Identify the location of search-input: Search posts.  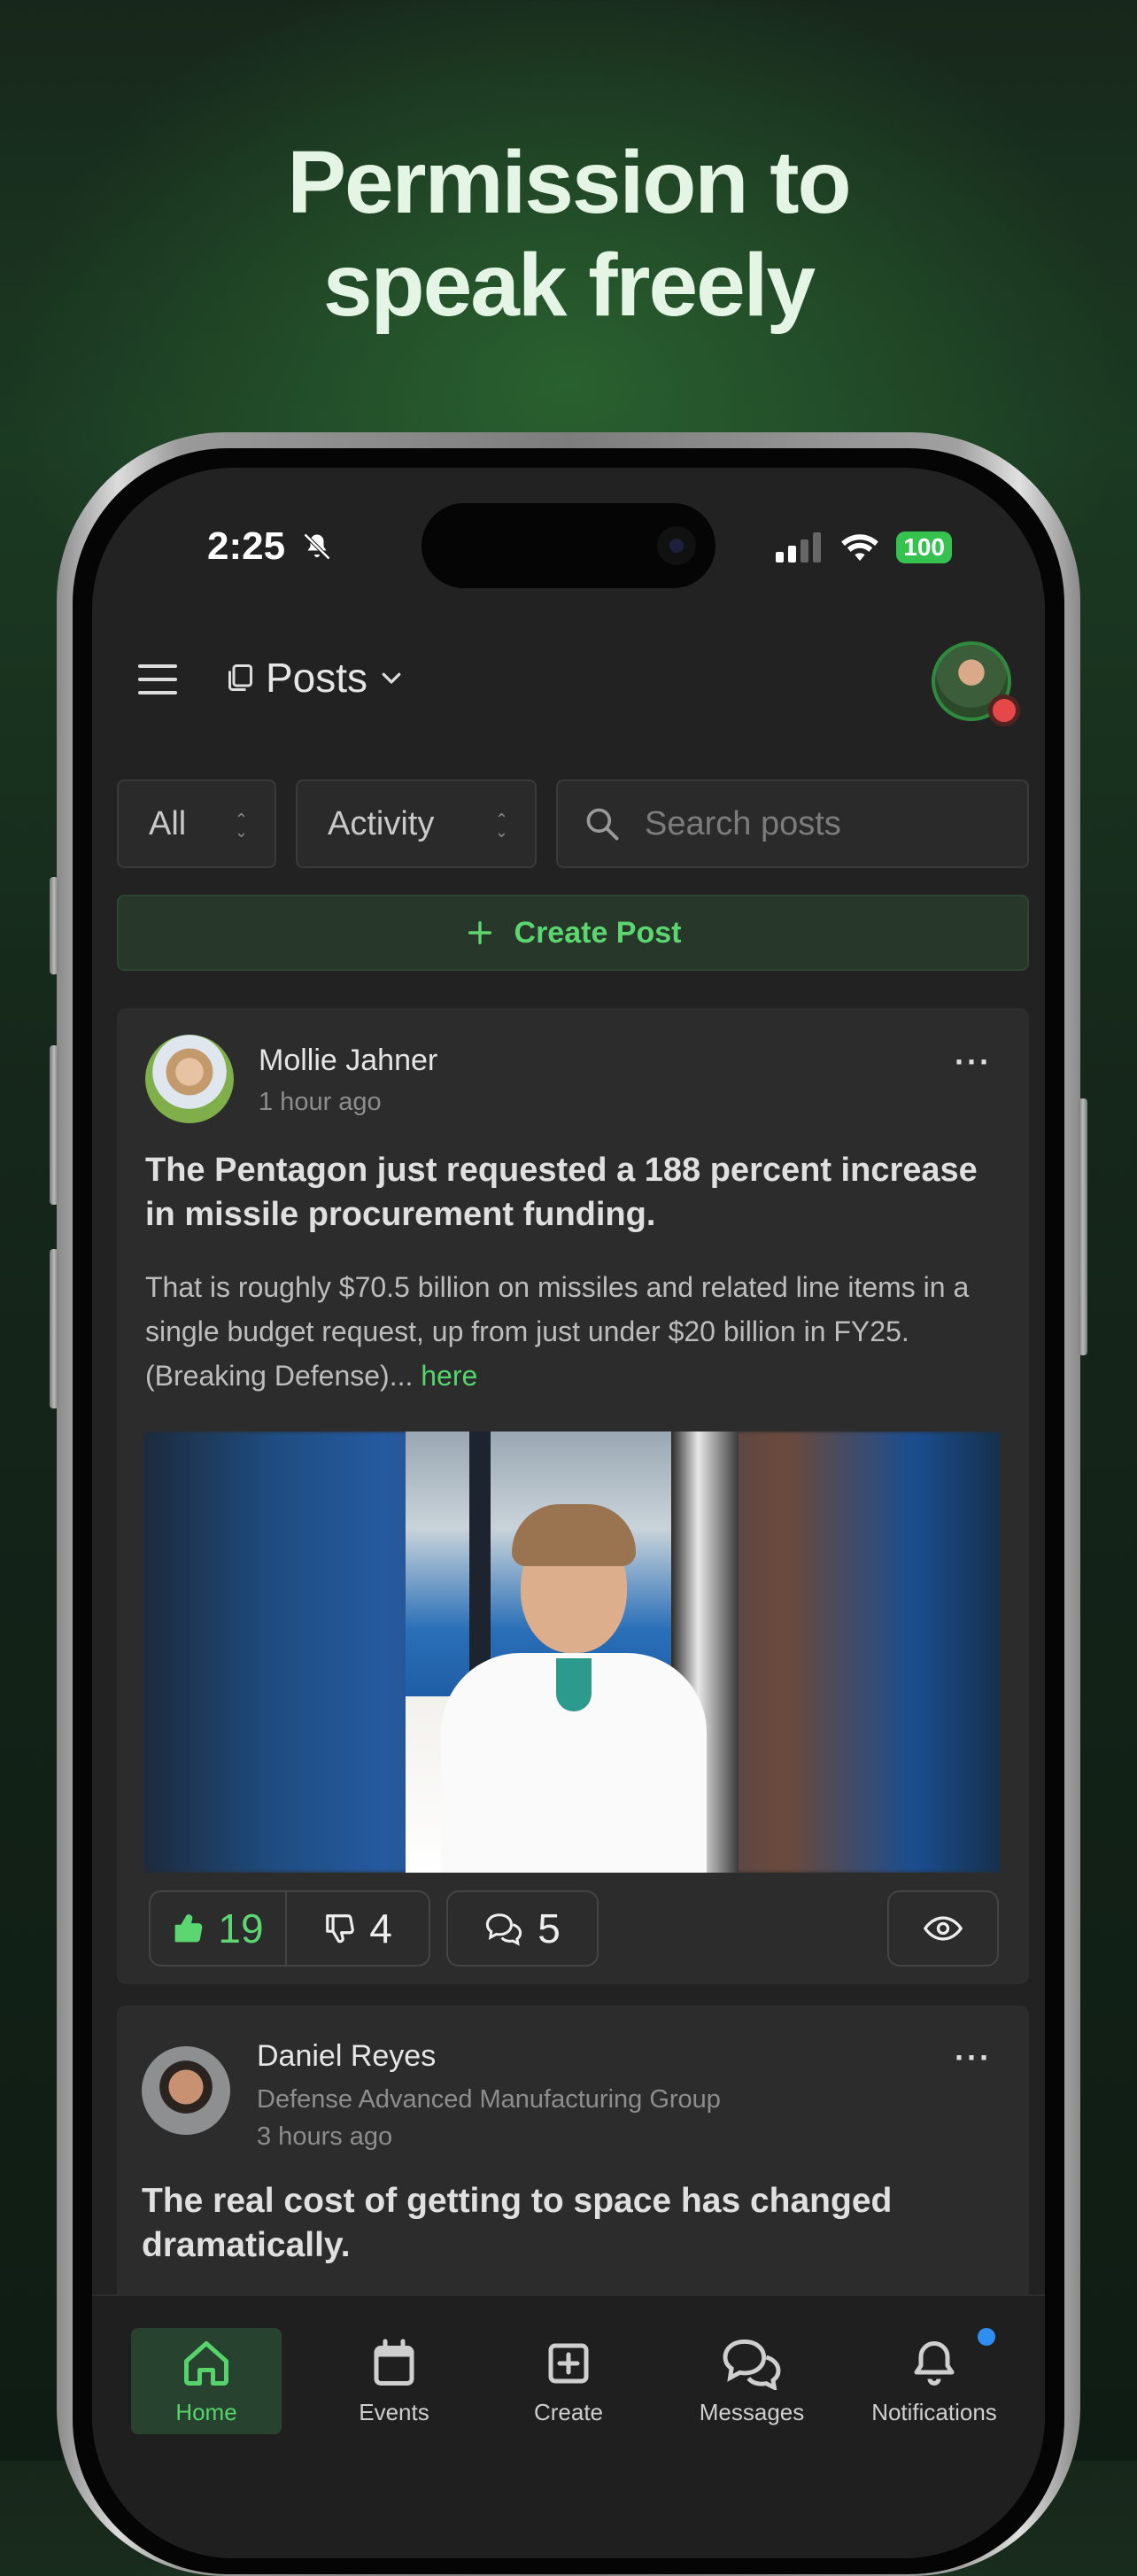
(792, 824).